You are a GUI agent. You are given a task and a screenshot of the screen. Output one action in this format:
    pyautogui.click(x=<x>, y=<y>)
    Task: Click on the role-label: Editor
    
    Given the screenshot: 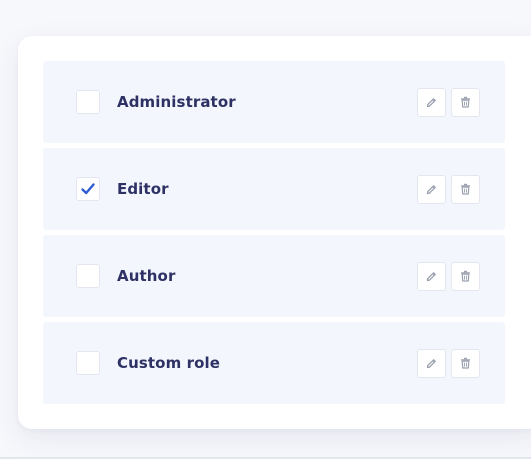 What is the action you would take?
    pyautogui.click(x=143, y=189)
    